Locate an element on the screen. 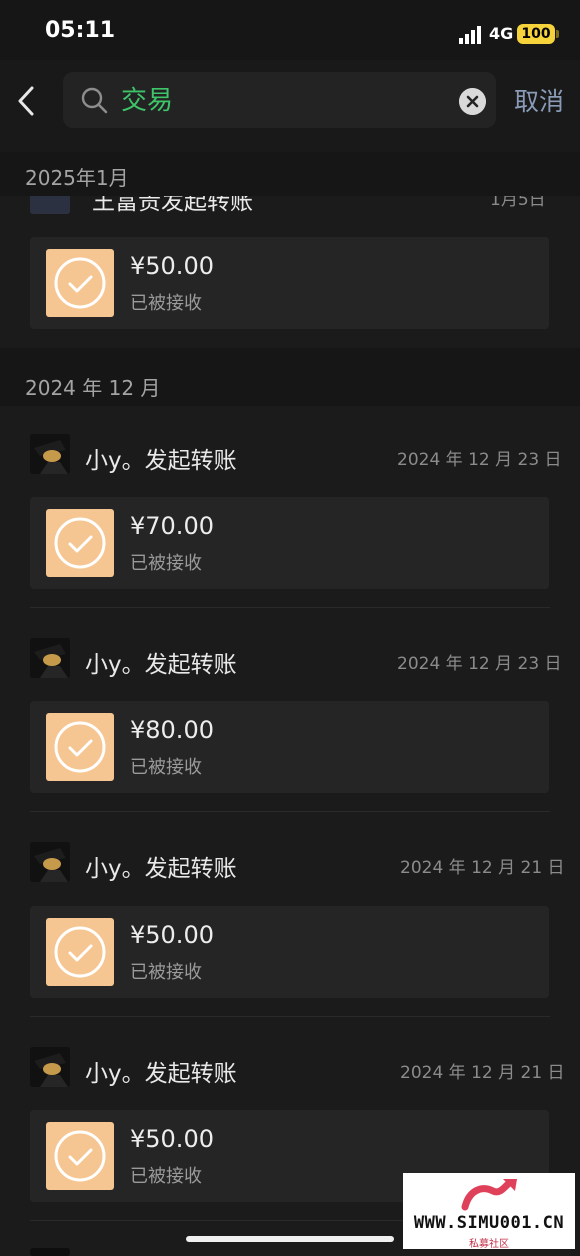  transfer-amount: ¥70.00 is located at coordinates (172, 526).